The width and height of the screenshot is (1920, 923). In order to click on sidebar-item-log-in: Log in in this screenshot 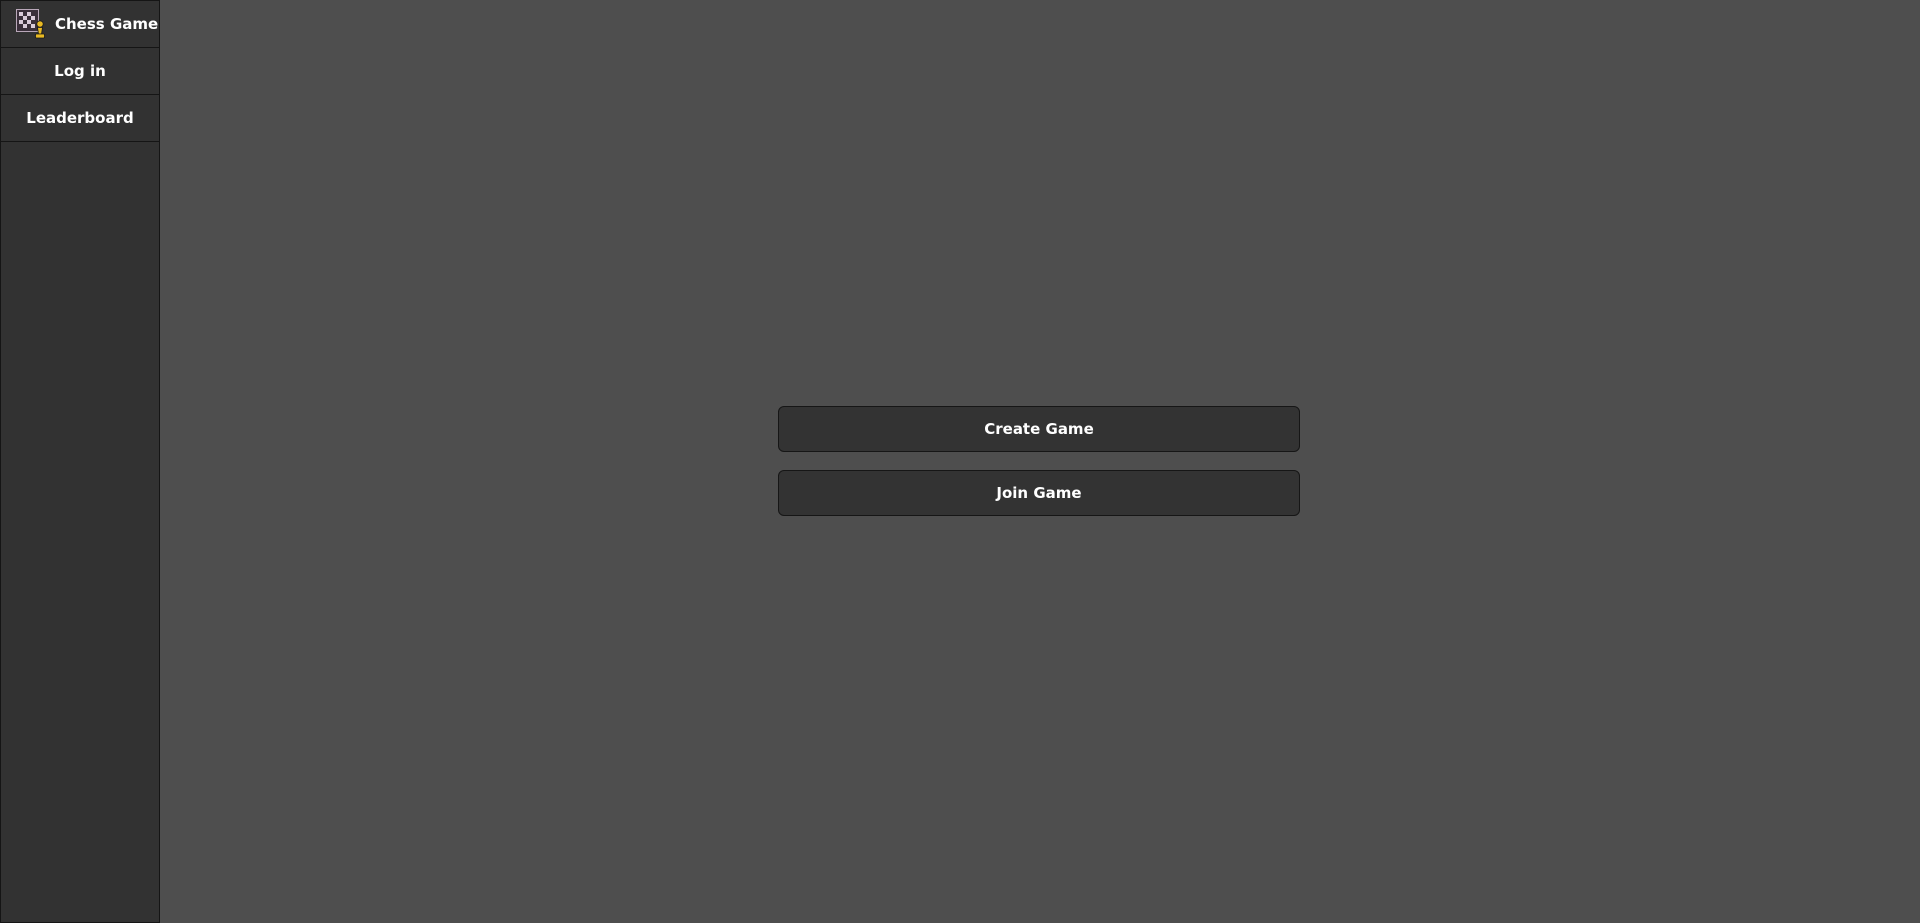, I will do `click(80, 71)`.